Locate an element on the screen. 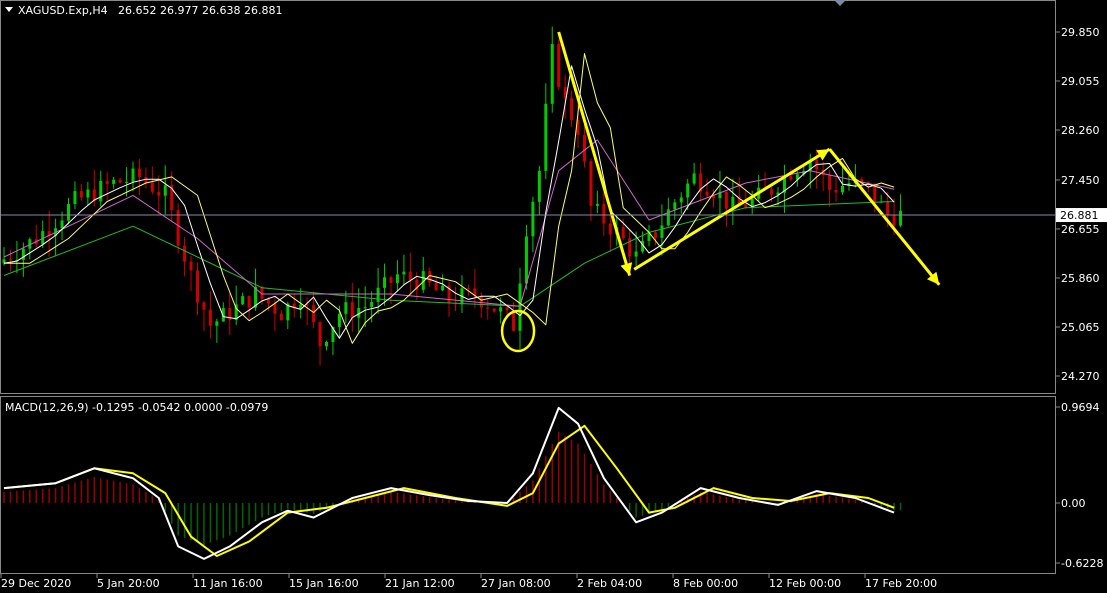 The image size is (1107, 593). price-tick-label: 24.270 is located at coordinates (1080, 376).